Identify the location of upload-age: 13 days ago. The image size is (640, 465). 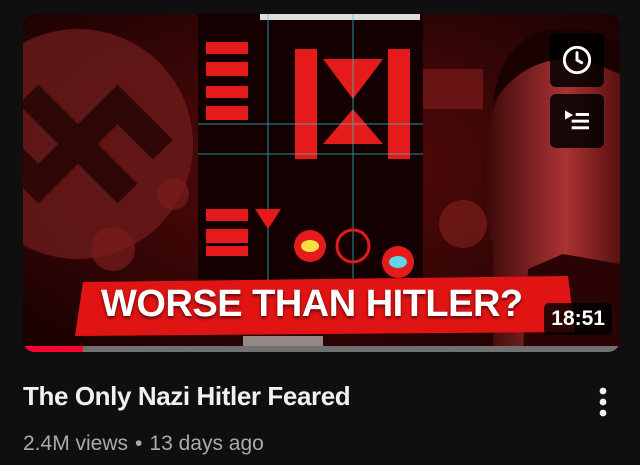
(206, 443).